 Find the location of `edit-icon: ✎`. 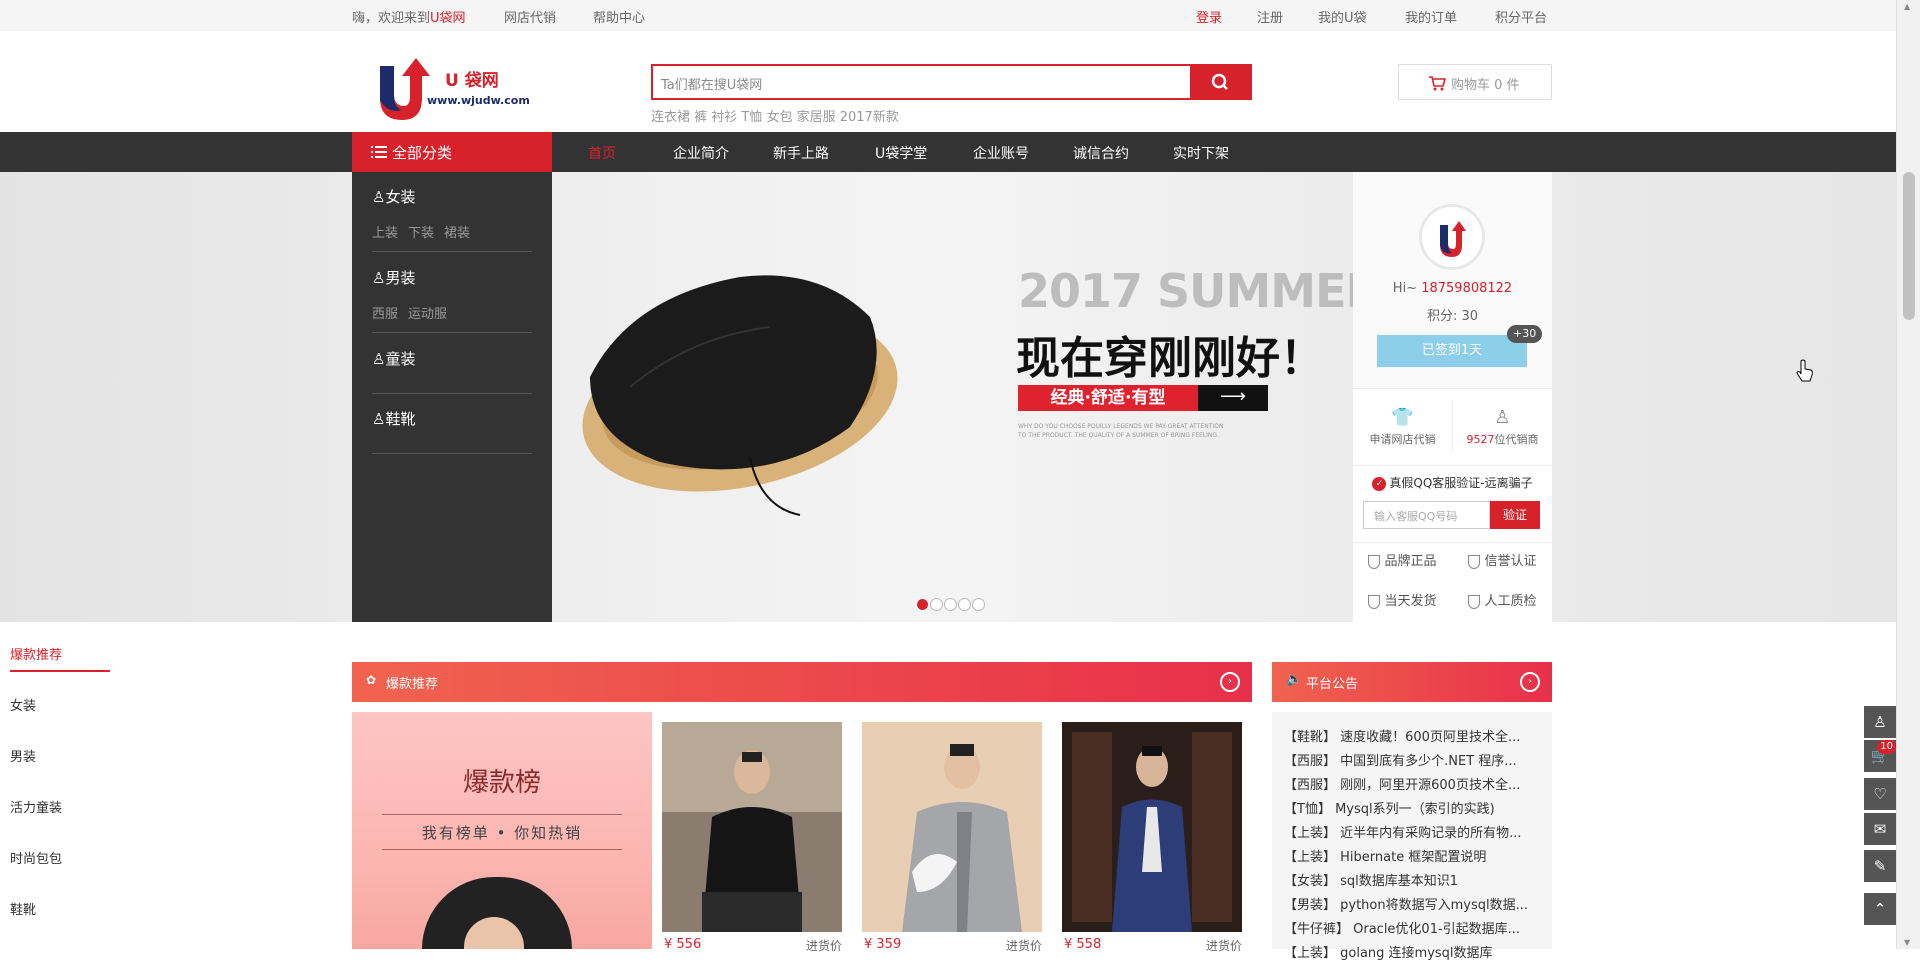

edit-icon: ✎ is located at coordinates (1880, 866).